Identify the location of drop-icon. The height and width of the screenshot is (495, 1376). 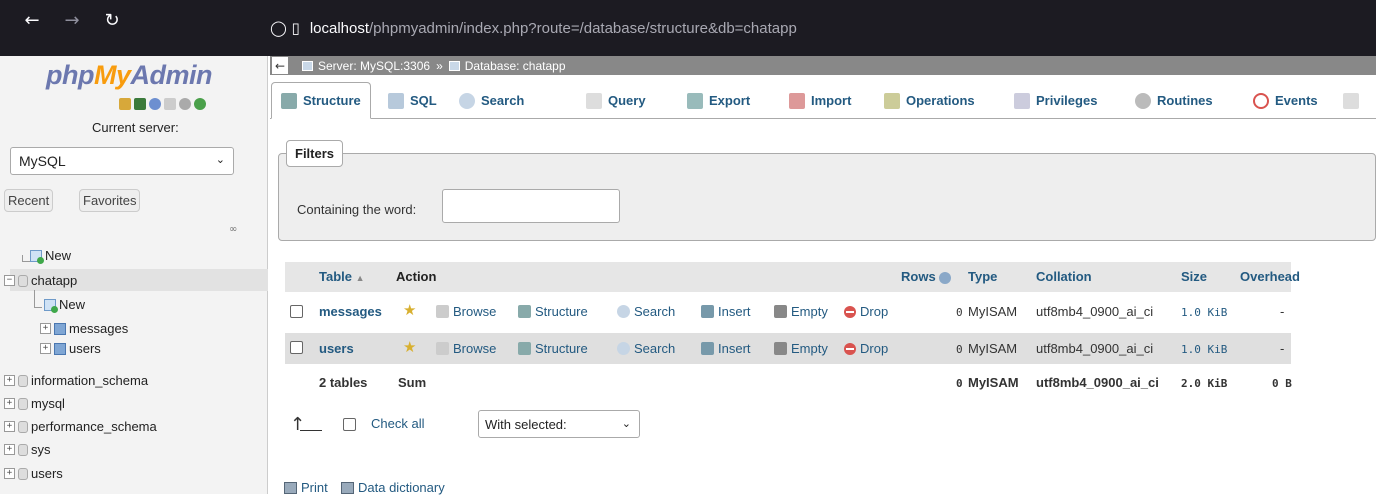
(850, 348).